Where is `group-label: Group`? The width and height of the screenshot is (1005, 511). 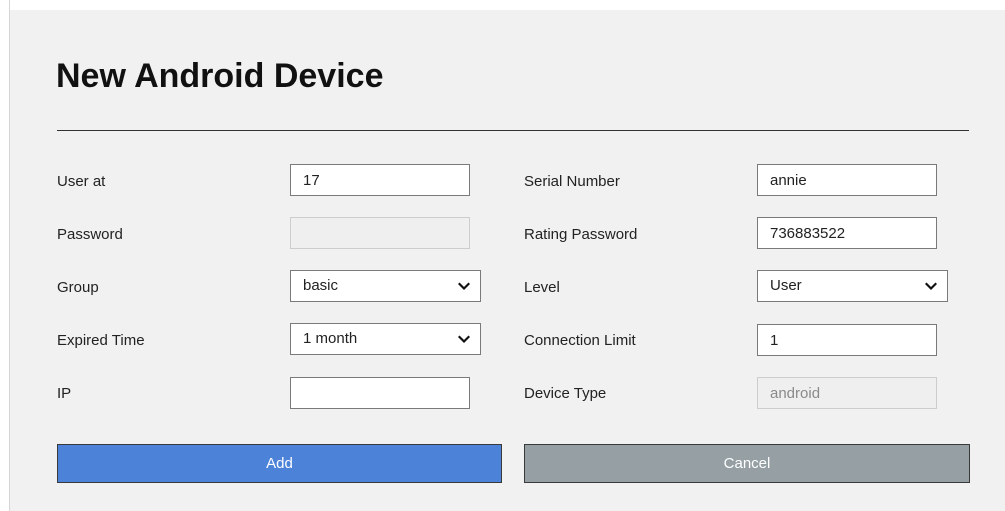
group-label: Group is located at coordinates (78, 287).